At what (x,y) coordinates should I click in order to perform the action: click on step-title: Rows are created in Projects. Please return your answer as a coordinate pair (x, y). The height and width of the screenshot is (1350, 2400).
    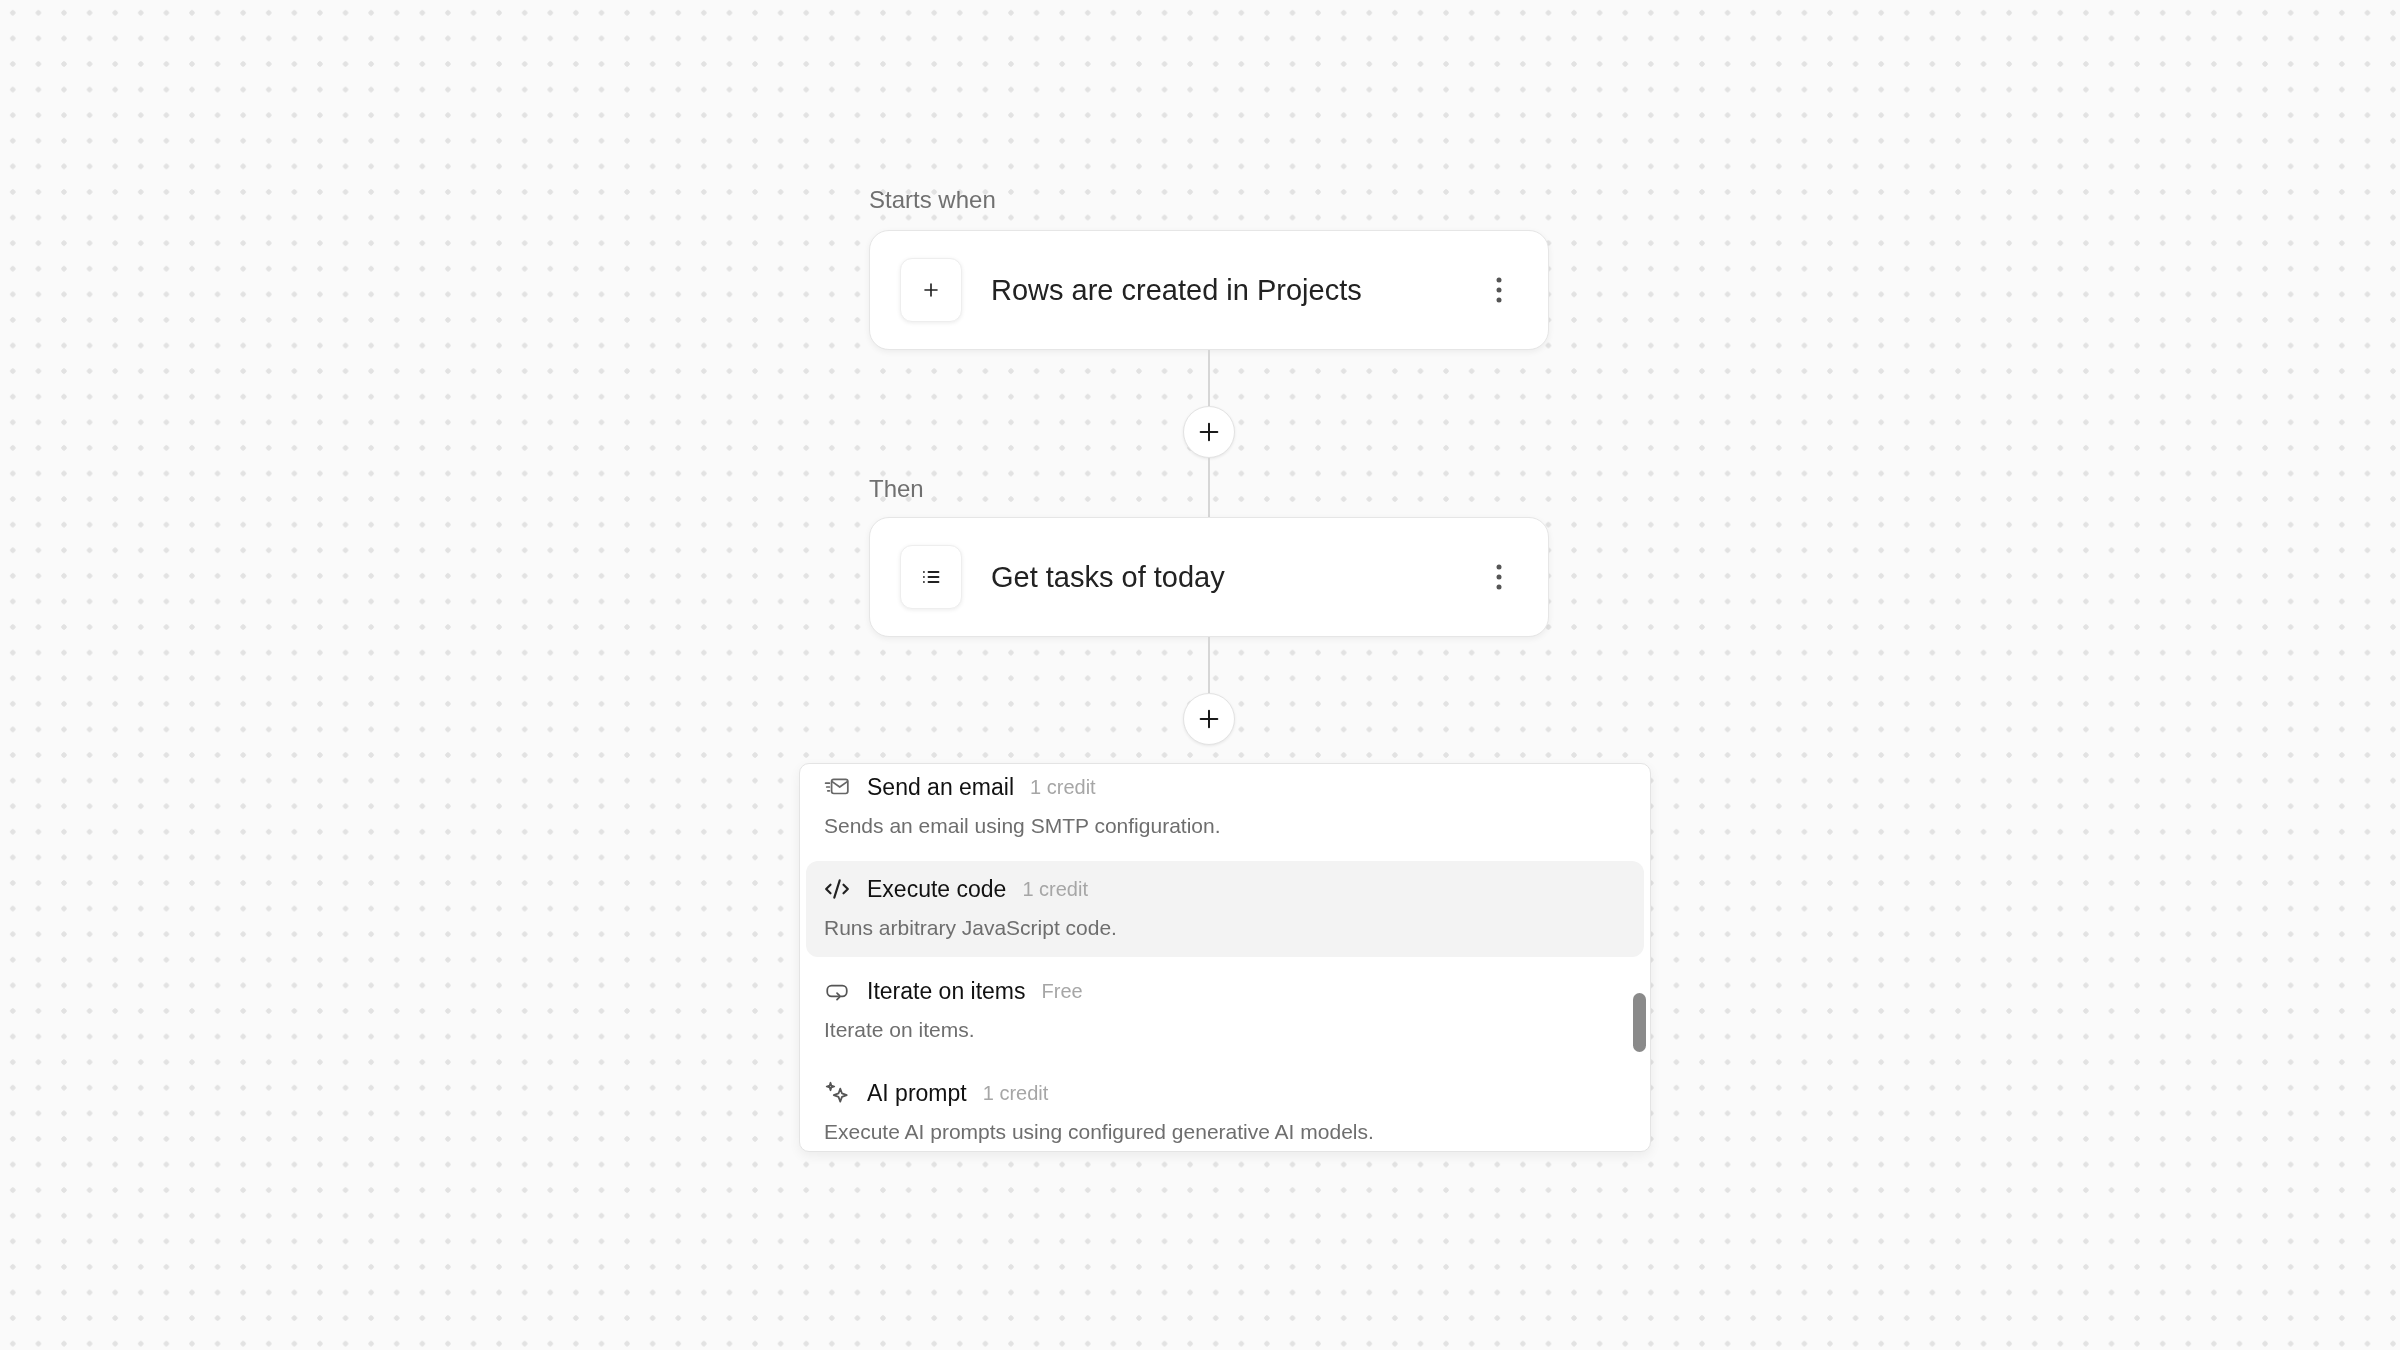
    Looking at the image, I should click on (1176, 290).